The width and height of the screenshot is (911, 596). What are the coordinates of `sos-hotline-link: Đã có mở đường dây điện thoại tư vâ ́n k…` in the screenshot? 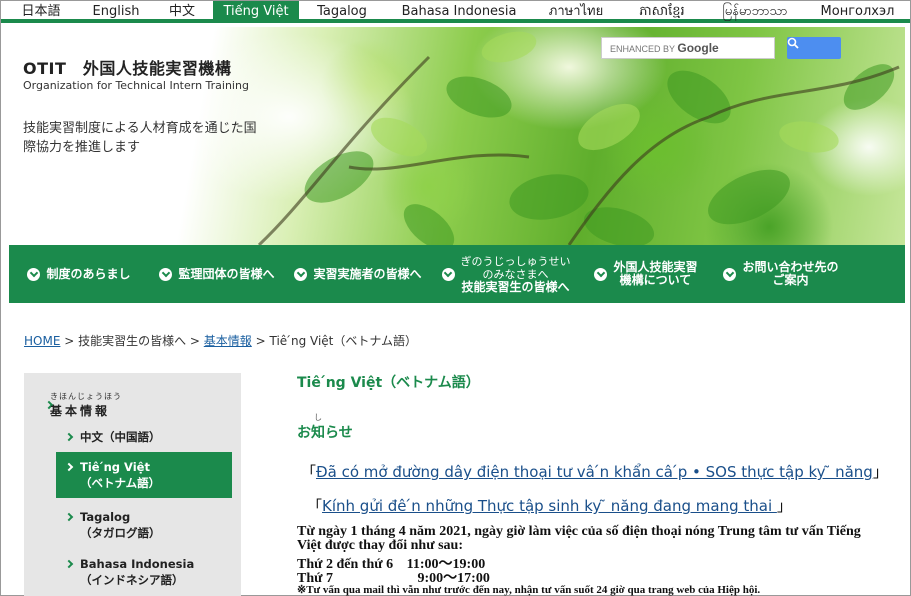 It's located at (594, 472).